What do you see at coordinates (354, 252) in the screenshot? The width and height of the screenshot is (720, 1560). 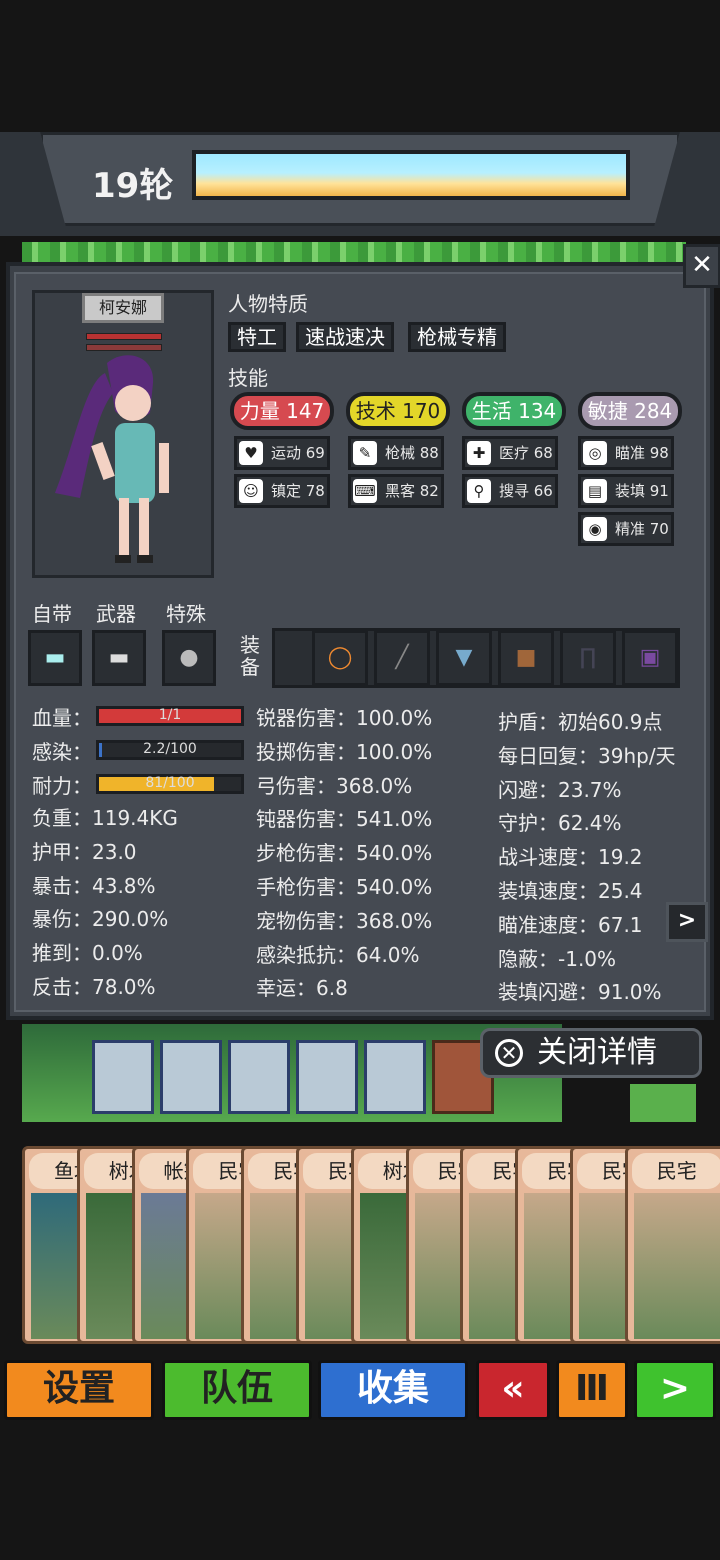 I see `grass-strip` at bounding box center [354, 252].